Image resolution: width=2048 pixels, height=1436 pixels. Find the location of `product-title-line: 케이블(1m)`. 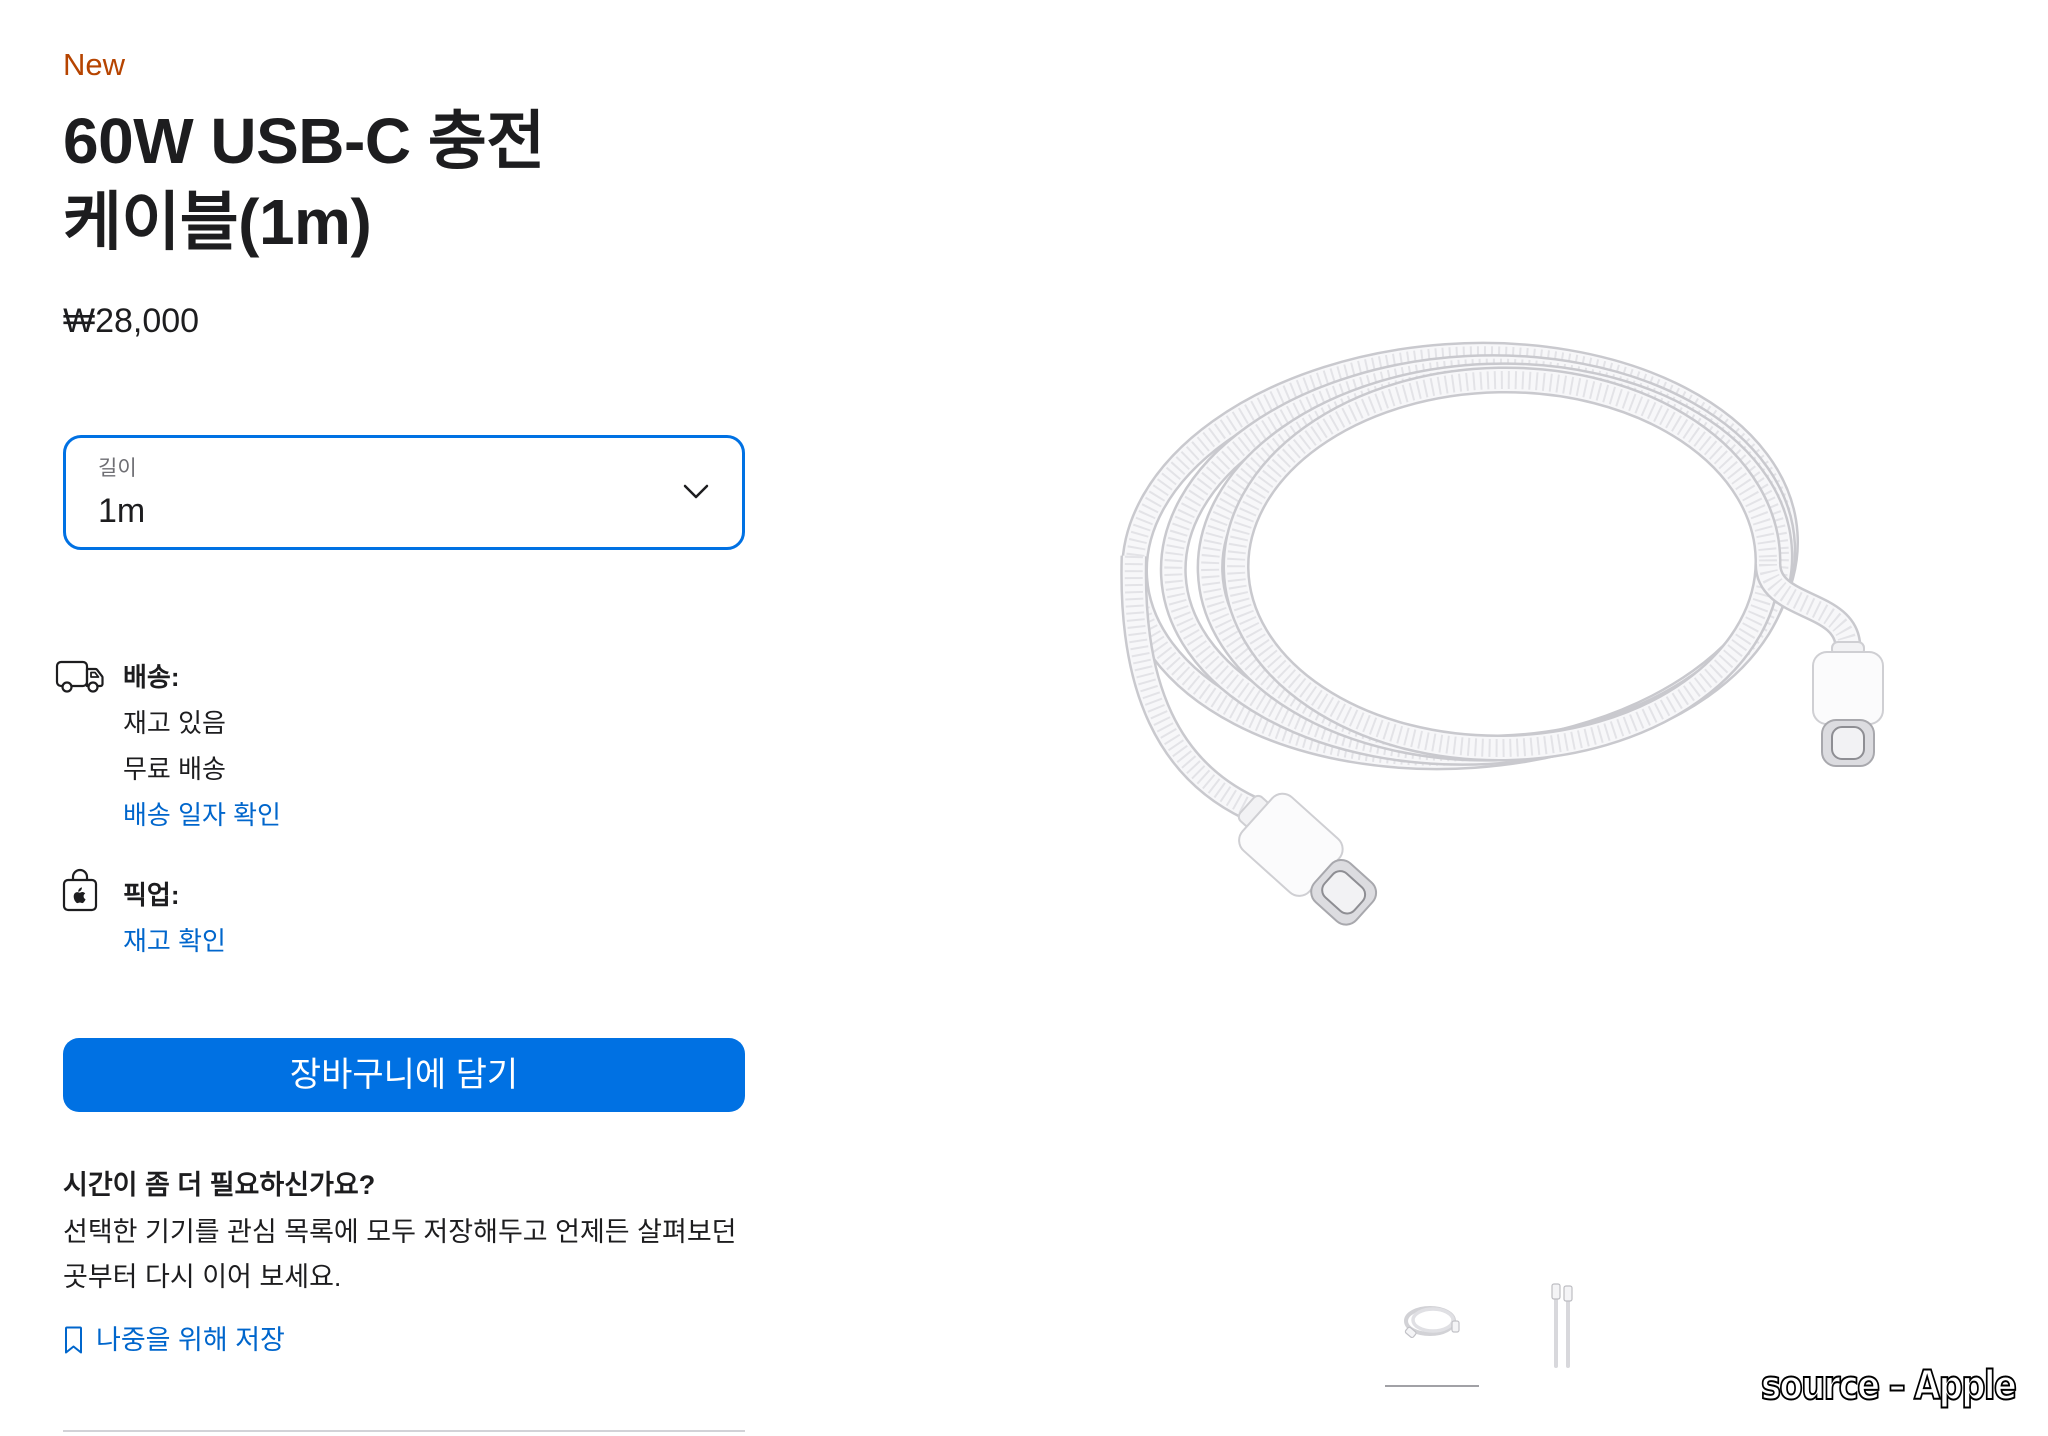

product-title-line: 케이블(1m) is located at coordinates (217, 222).